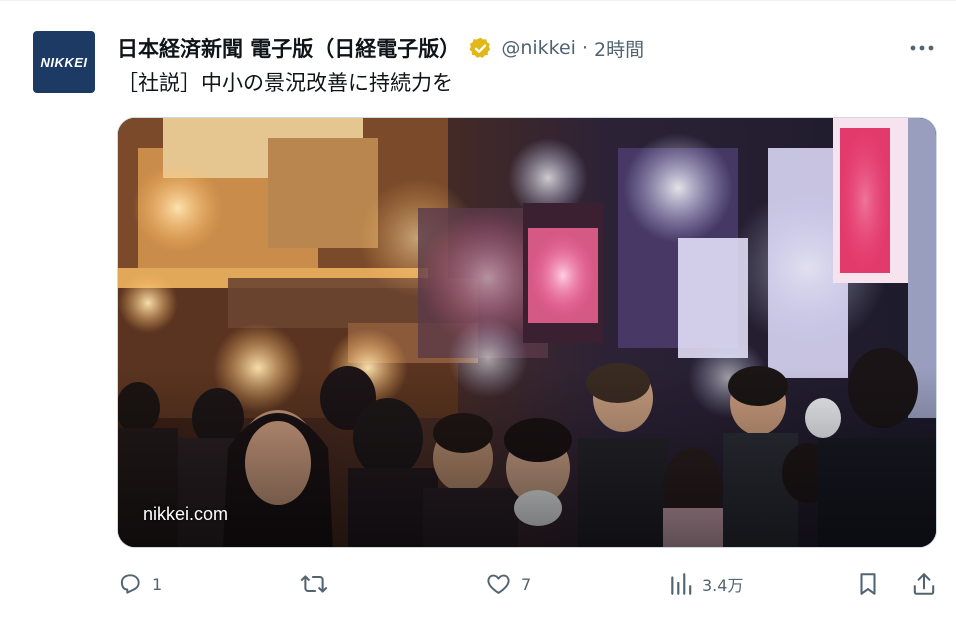  What do you see at coordinates (285, 83) in the screenshot?
I see `tweet-text: ［社説］中小の景況改善に持続力を` at bounding box center [285, 83].